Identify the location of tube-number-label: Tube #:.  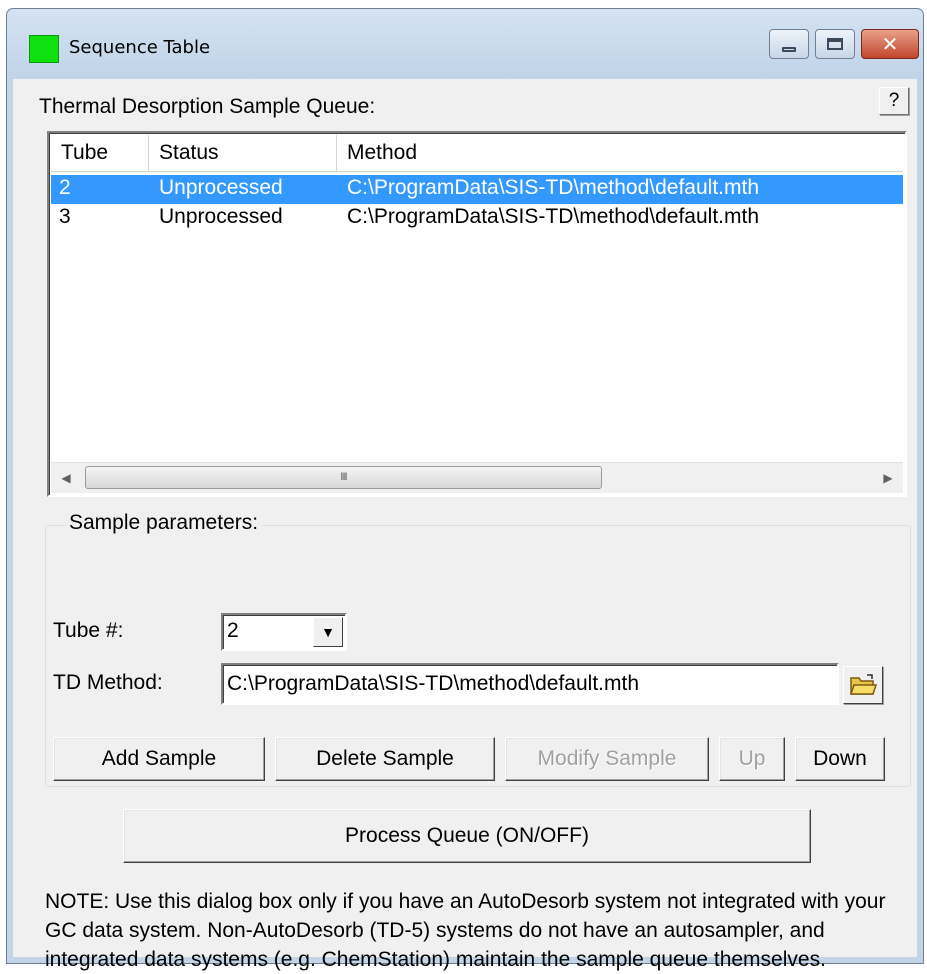
(88, 630).